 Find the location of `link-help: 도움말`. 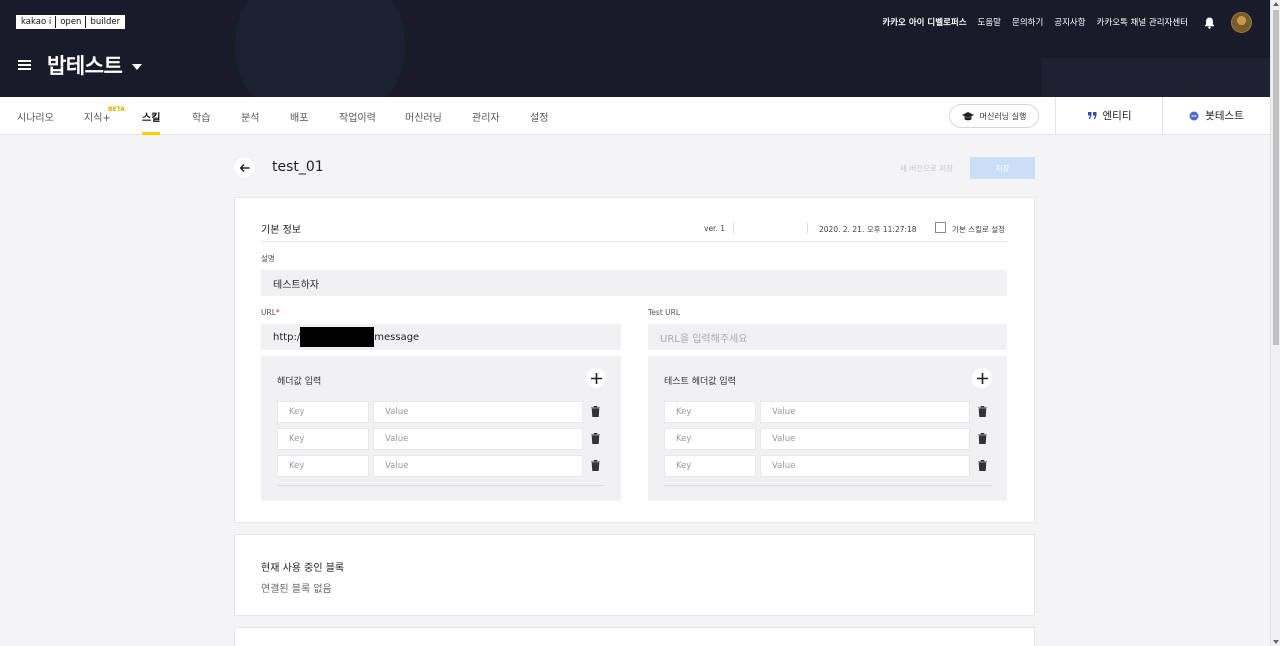

link-help: 도움말 is located at coordinates (989, 23).